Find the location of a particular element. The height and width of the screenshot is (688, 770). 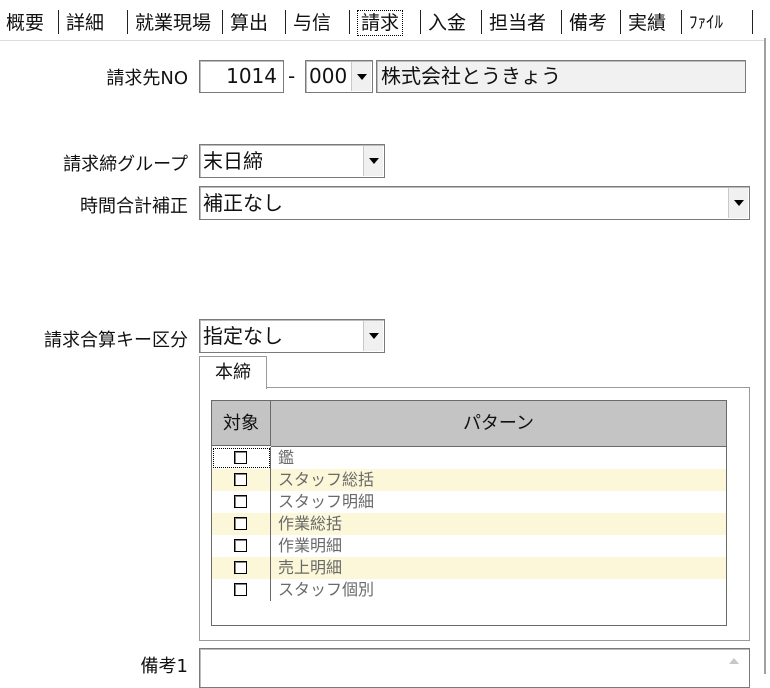

billing-branch-select: 000 is located at coordinates (339, 76).